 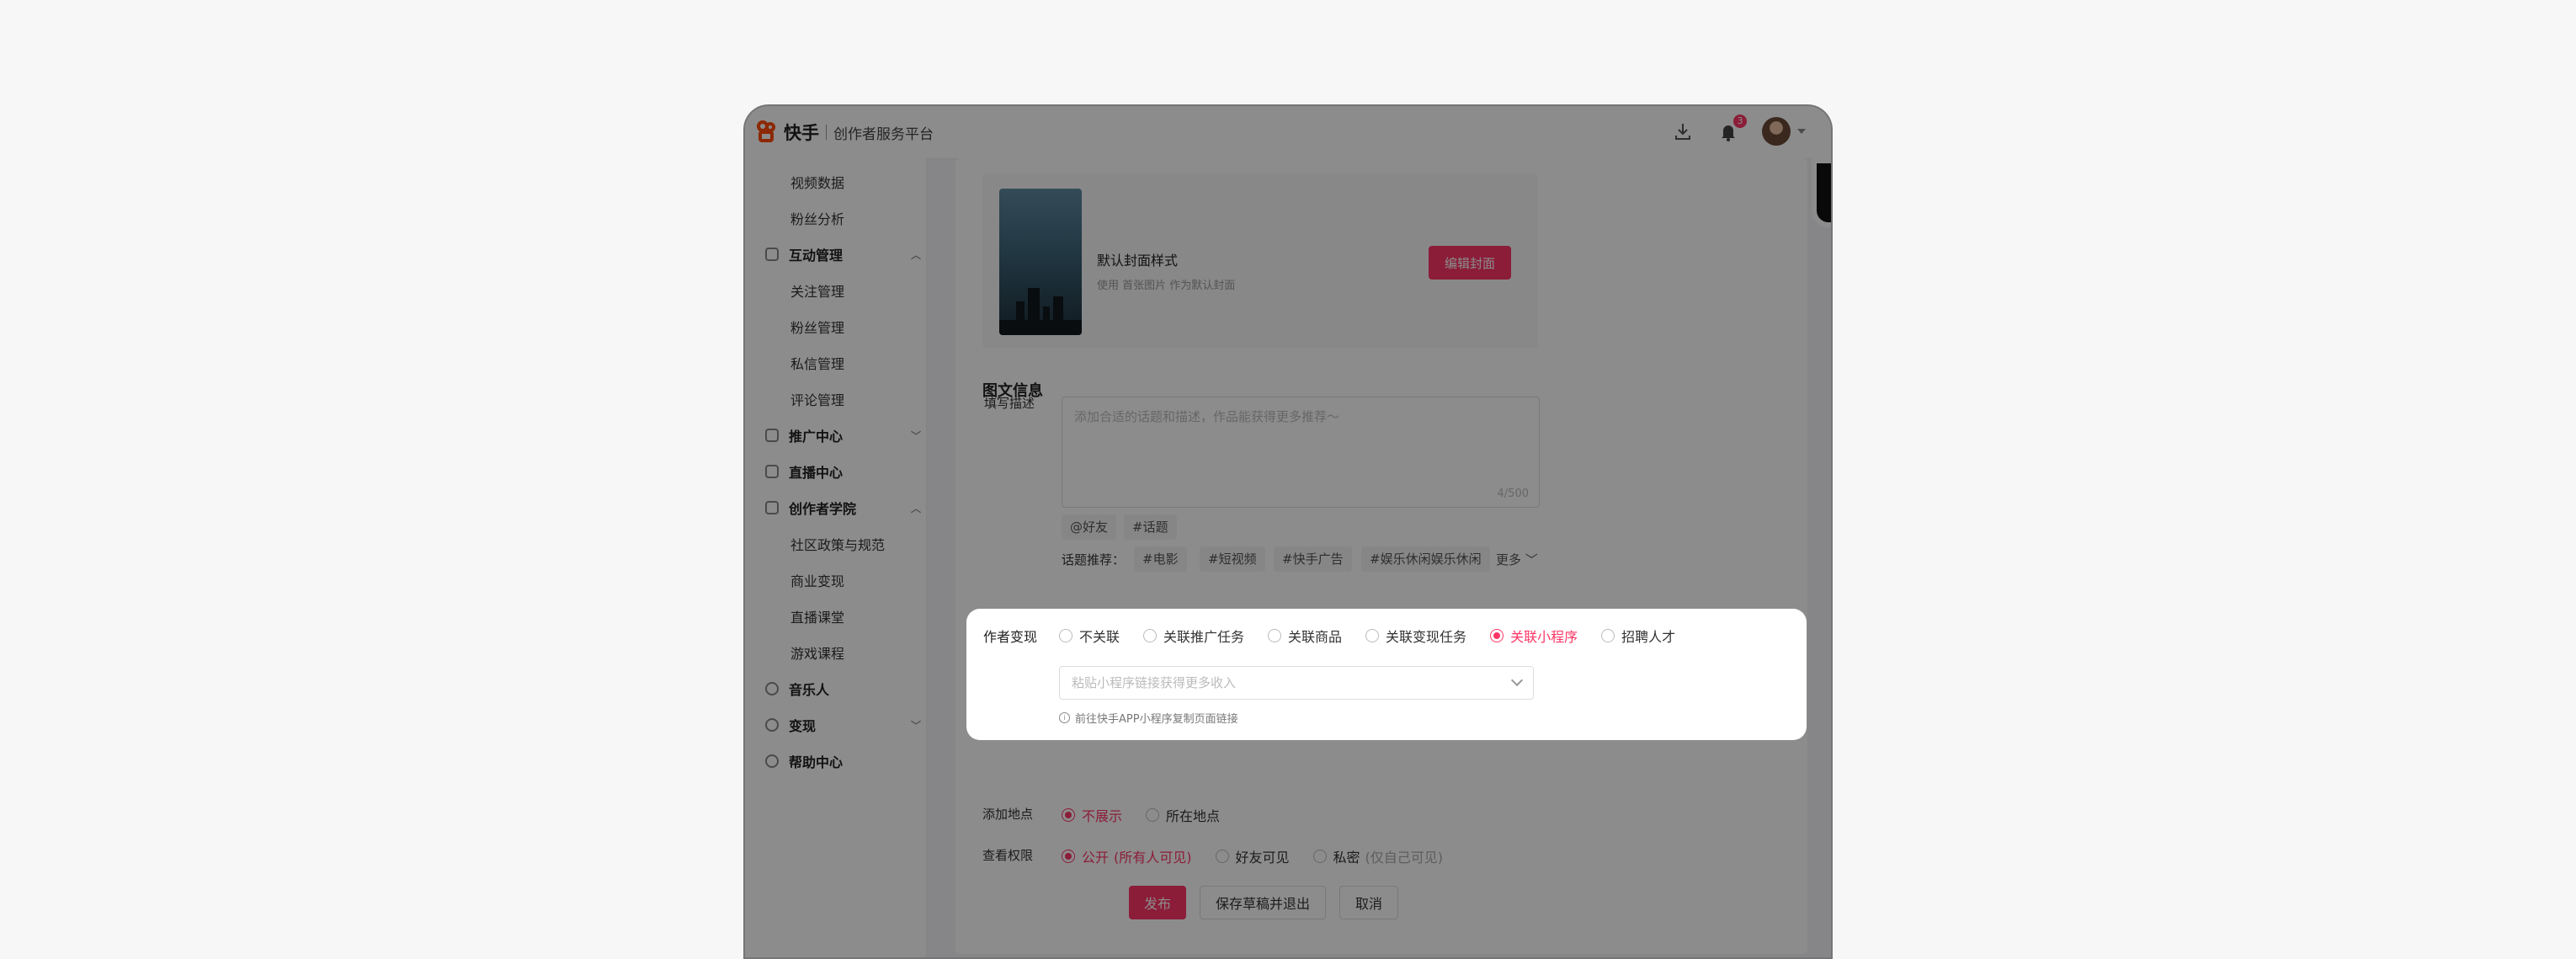 I want to click on monetize-radio-promo-task: 关联推广任务, so click(x=1194, y=636).